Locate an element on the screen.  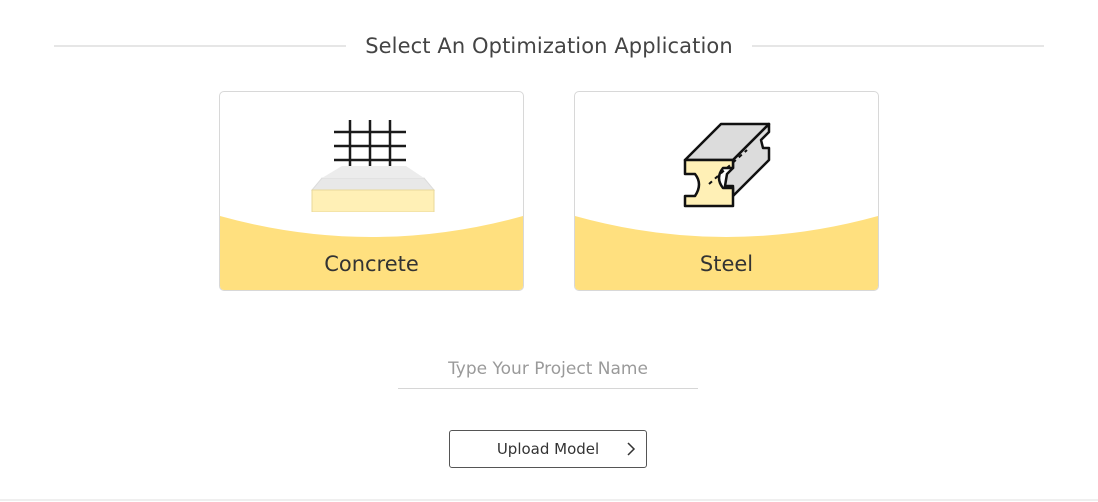
page-title: Select An Optimization Application is located at coordinates (549, 46).